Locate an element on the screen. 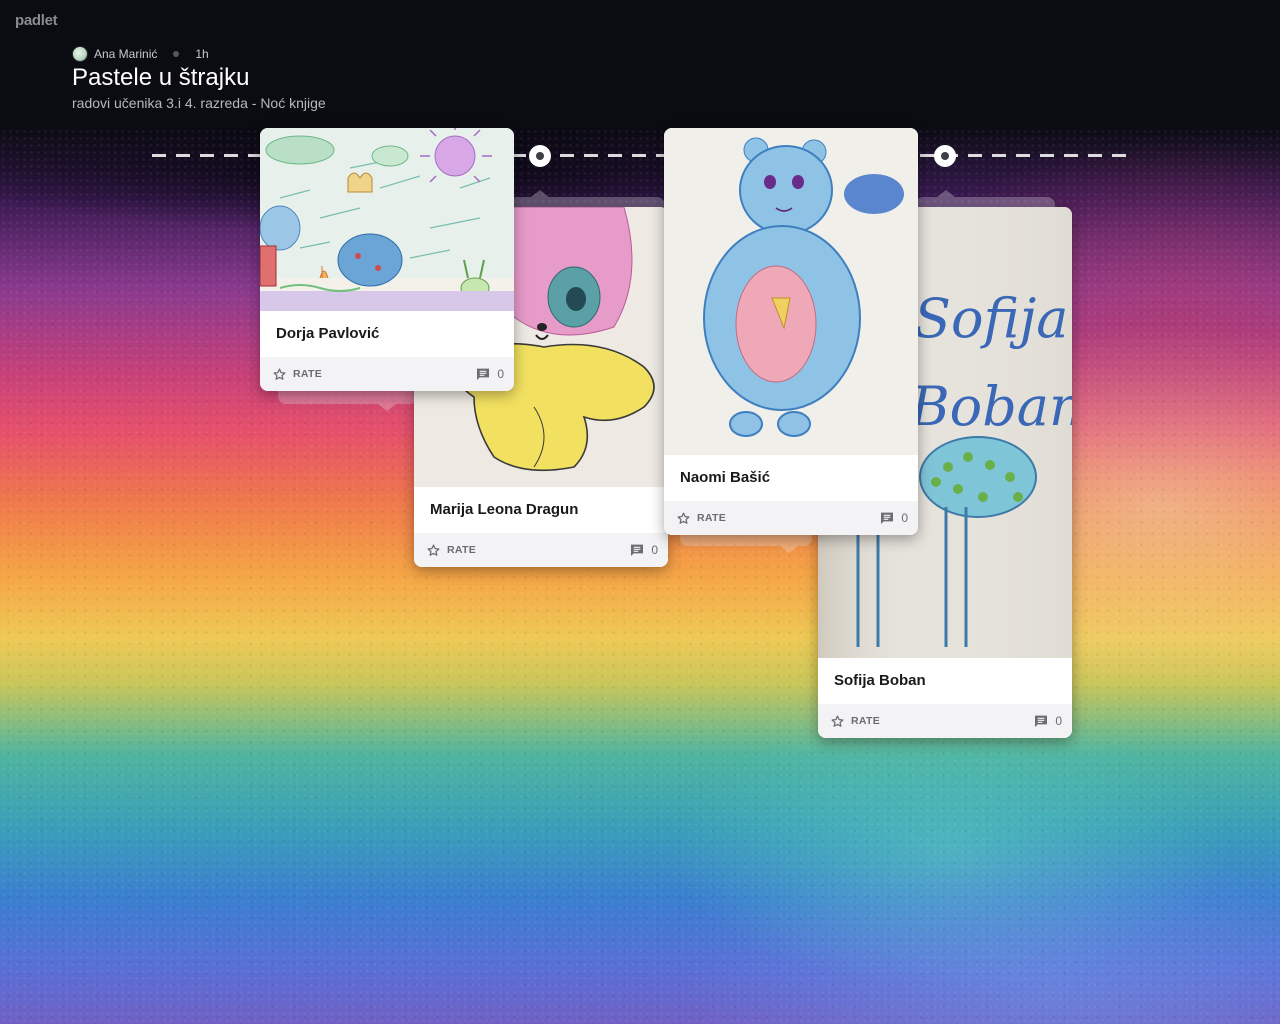 The image size is (1280, 1024). post-card: Naomi Bašić RATE 0 is located at coordinates (791, 331).